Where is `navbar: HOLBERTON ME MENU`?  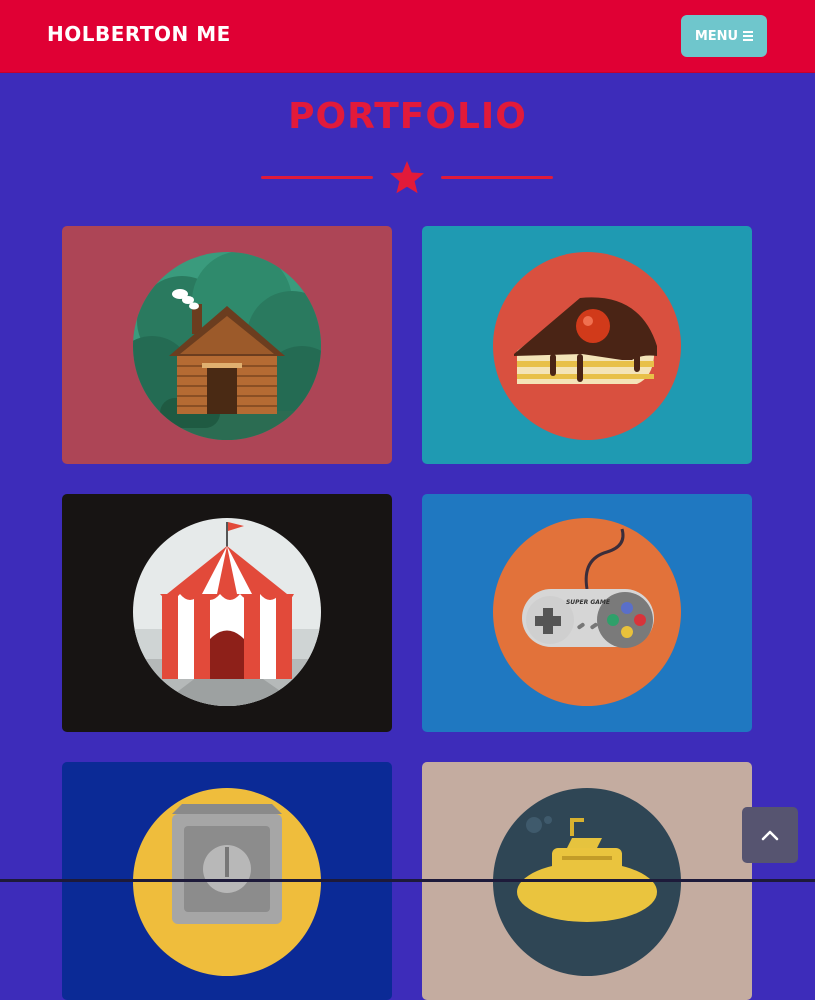
navbar: HOLBERTON ME MENU is located at coordinates (407, 36).